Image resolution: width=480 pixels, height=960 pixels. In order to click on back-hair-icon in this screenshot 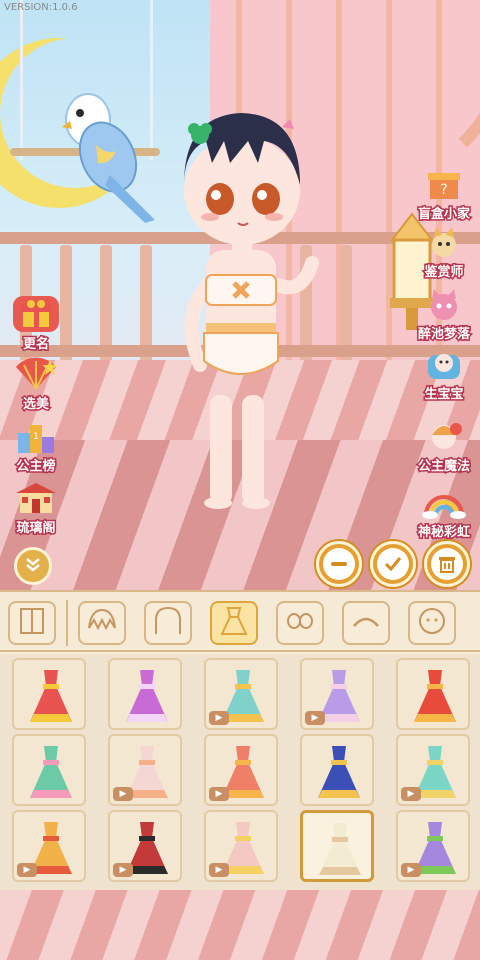, I will do `click(168, 623)`.